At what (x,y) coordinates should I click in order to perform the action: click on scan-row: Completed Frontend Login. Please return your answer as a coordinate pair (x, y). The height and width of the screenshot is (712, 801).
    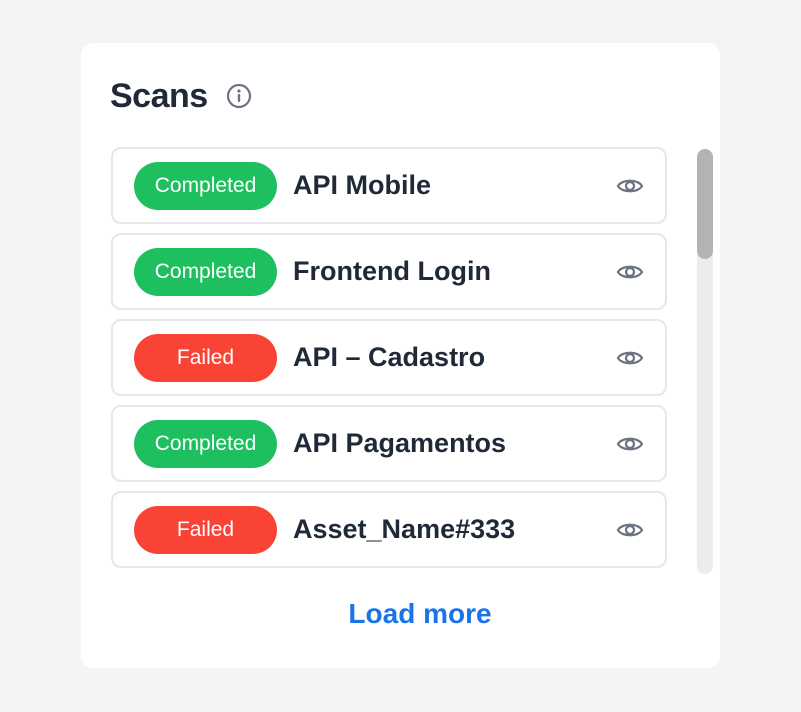
    Looking at the image, I should click on (389, 271).